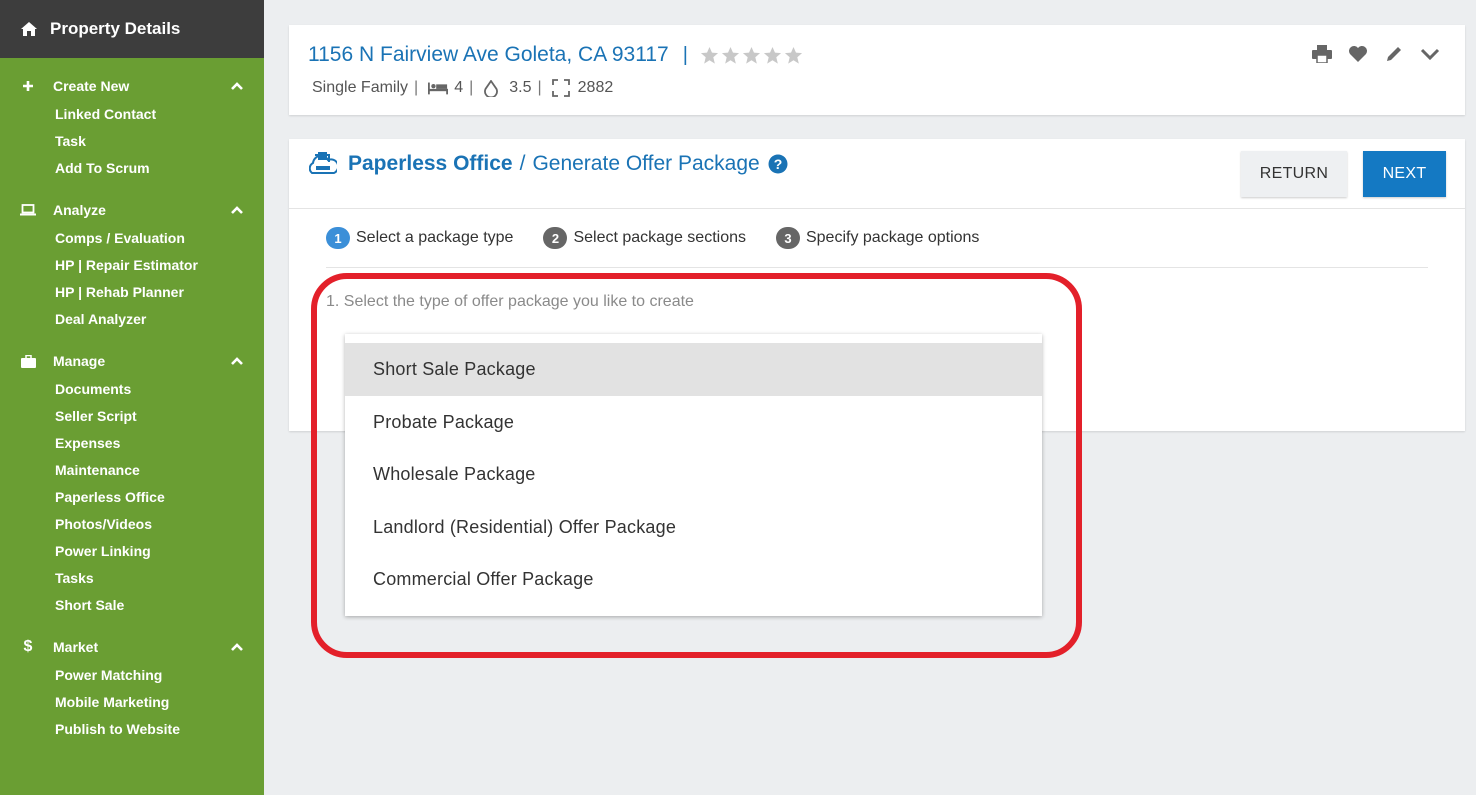 Image resolution: width=1476 pixels, height=795 pixels. What do you see at coordinates (1394, 54) in the screenshot?
I see `edit-pencil-icon` at bounding box center [1394, 54].